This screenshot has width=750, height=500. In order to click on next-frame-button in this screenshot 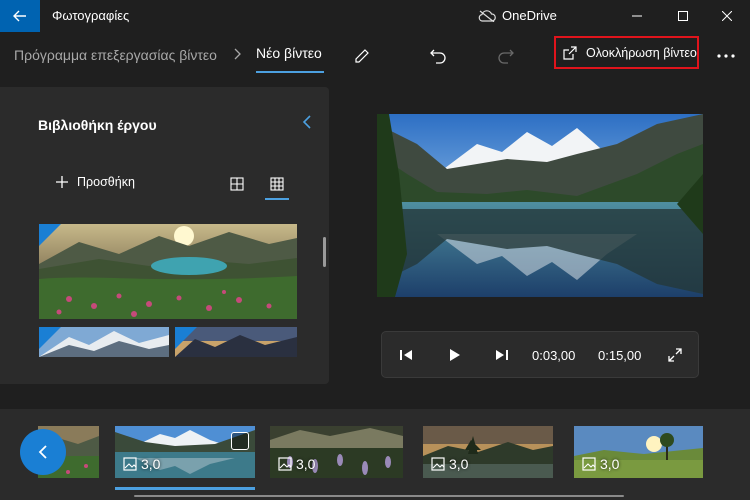, I will do `click(502, 355)`.